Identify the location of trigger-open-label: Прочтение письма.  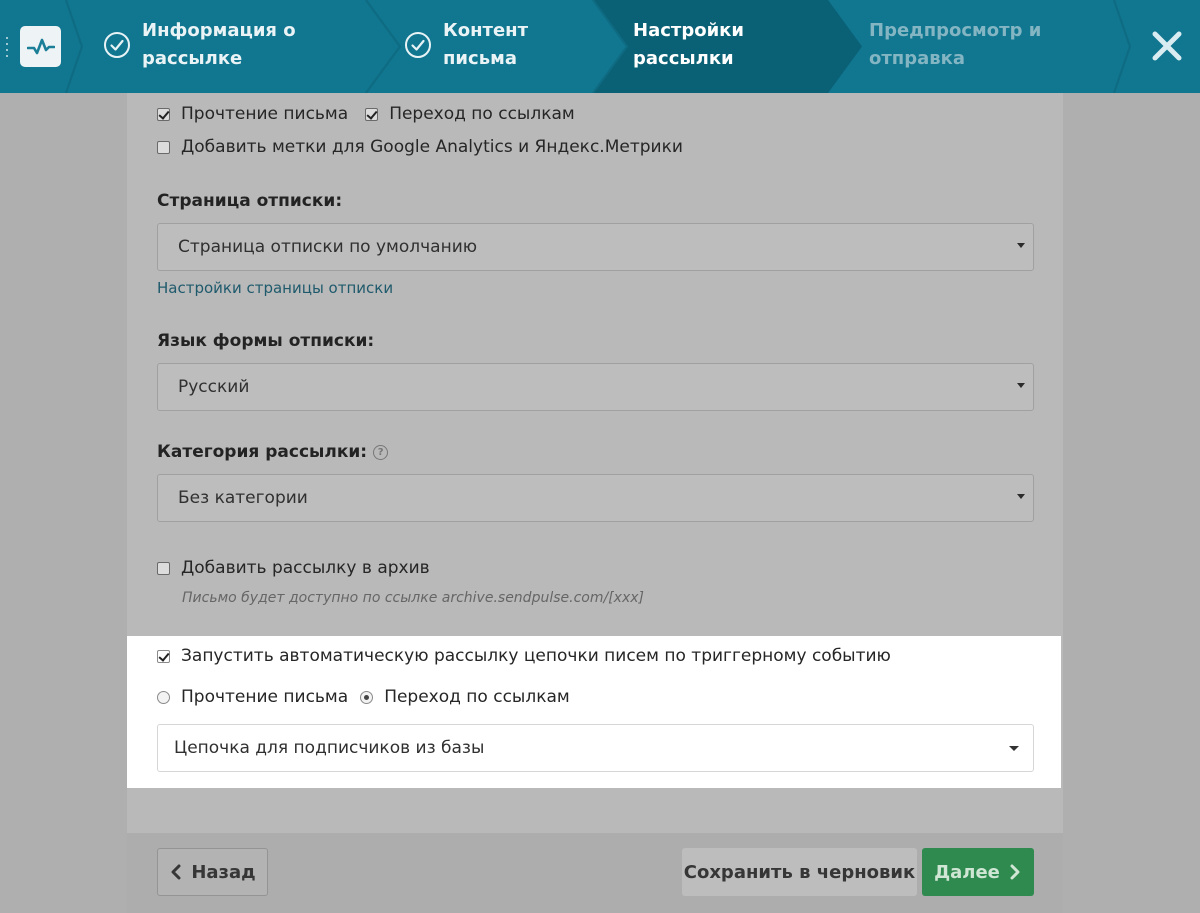
(265, 697).